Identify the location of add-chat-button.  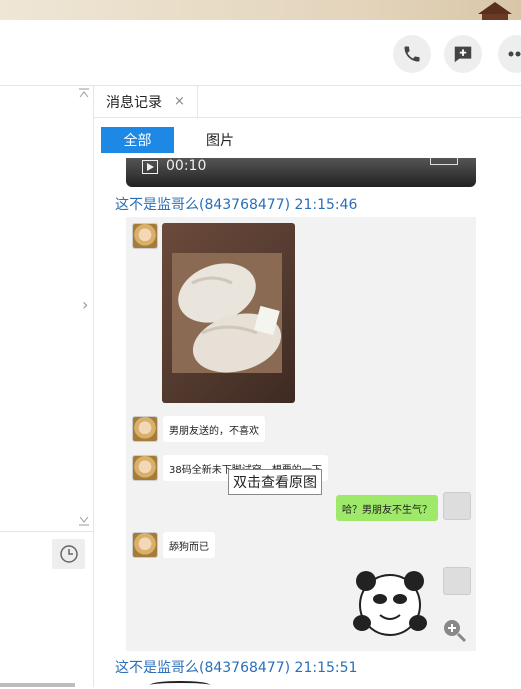
(463, 54).